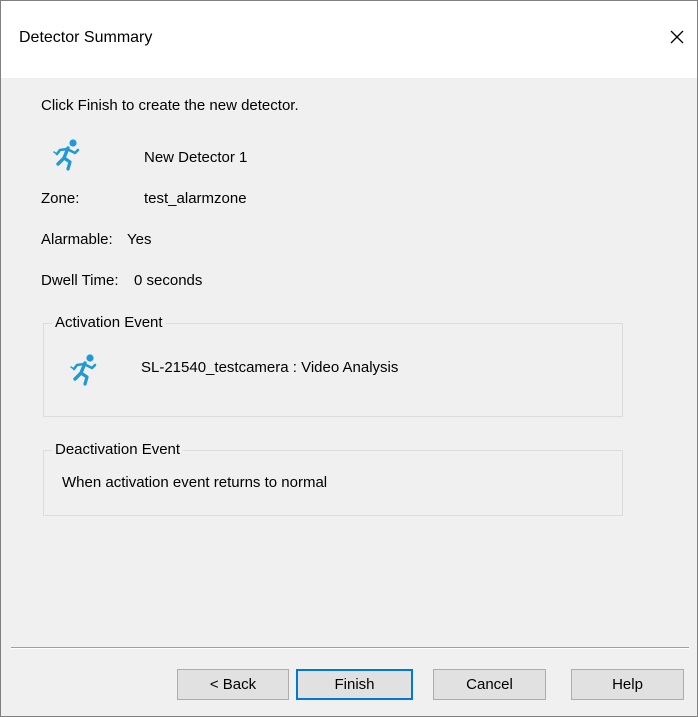  I want to click on instruction-text: Click Finish to create the new detector., so click(170, 105).